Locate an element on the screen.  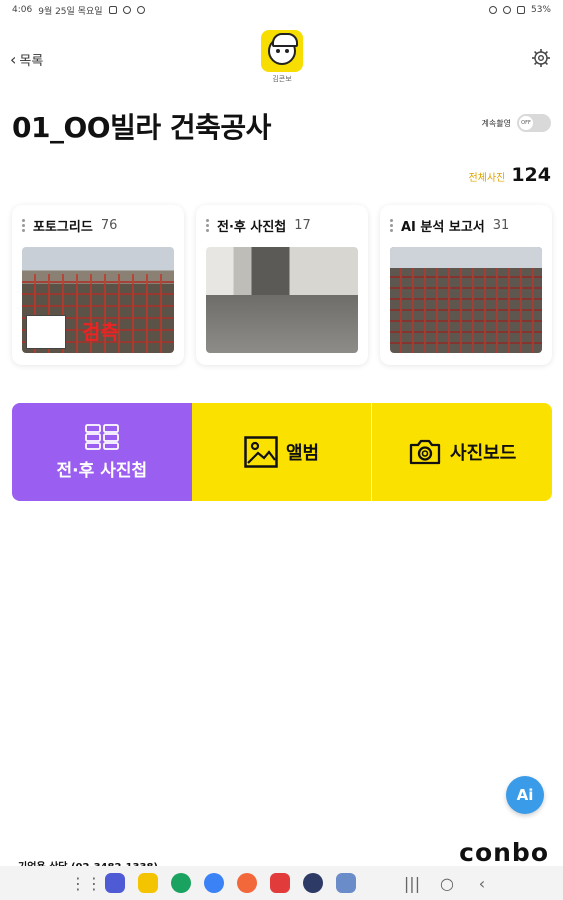
toggle-label: 계속촬영 is located at coordinates (496, 123).